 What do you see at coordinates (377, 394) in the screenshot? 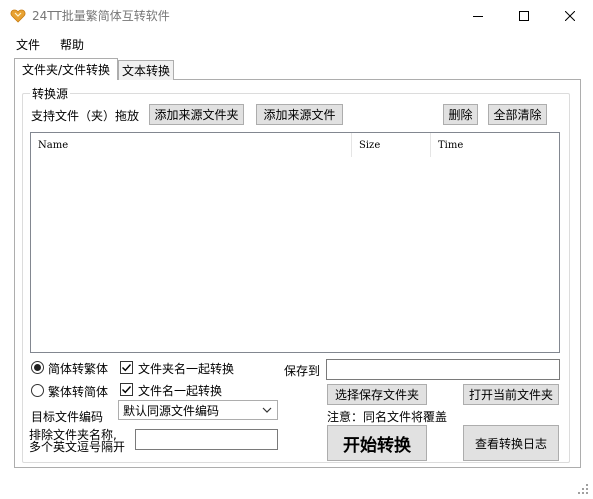
I see `choose-save-folder-button: 选择保存文件夹` at bounding box center [377, 394].